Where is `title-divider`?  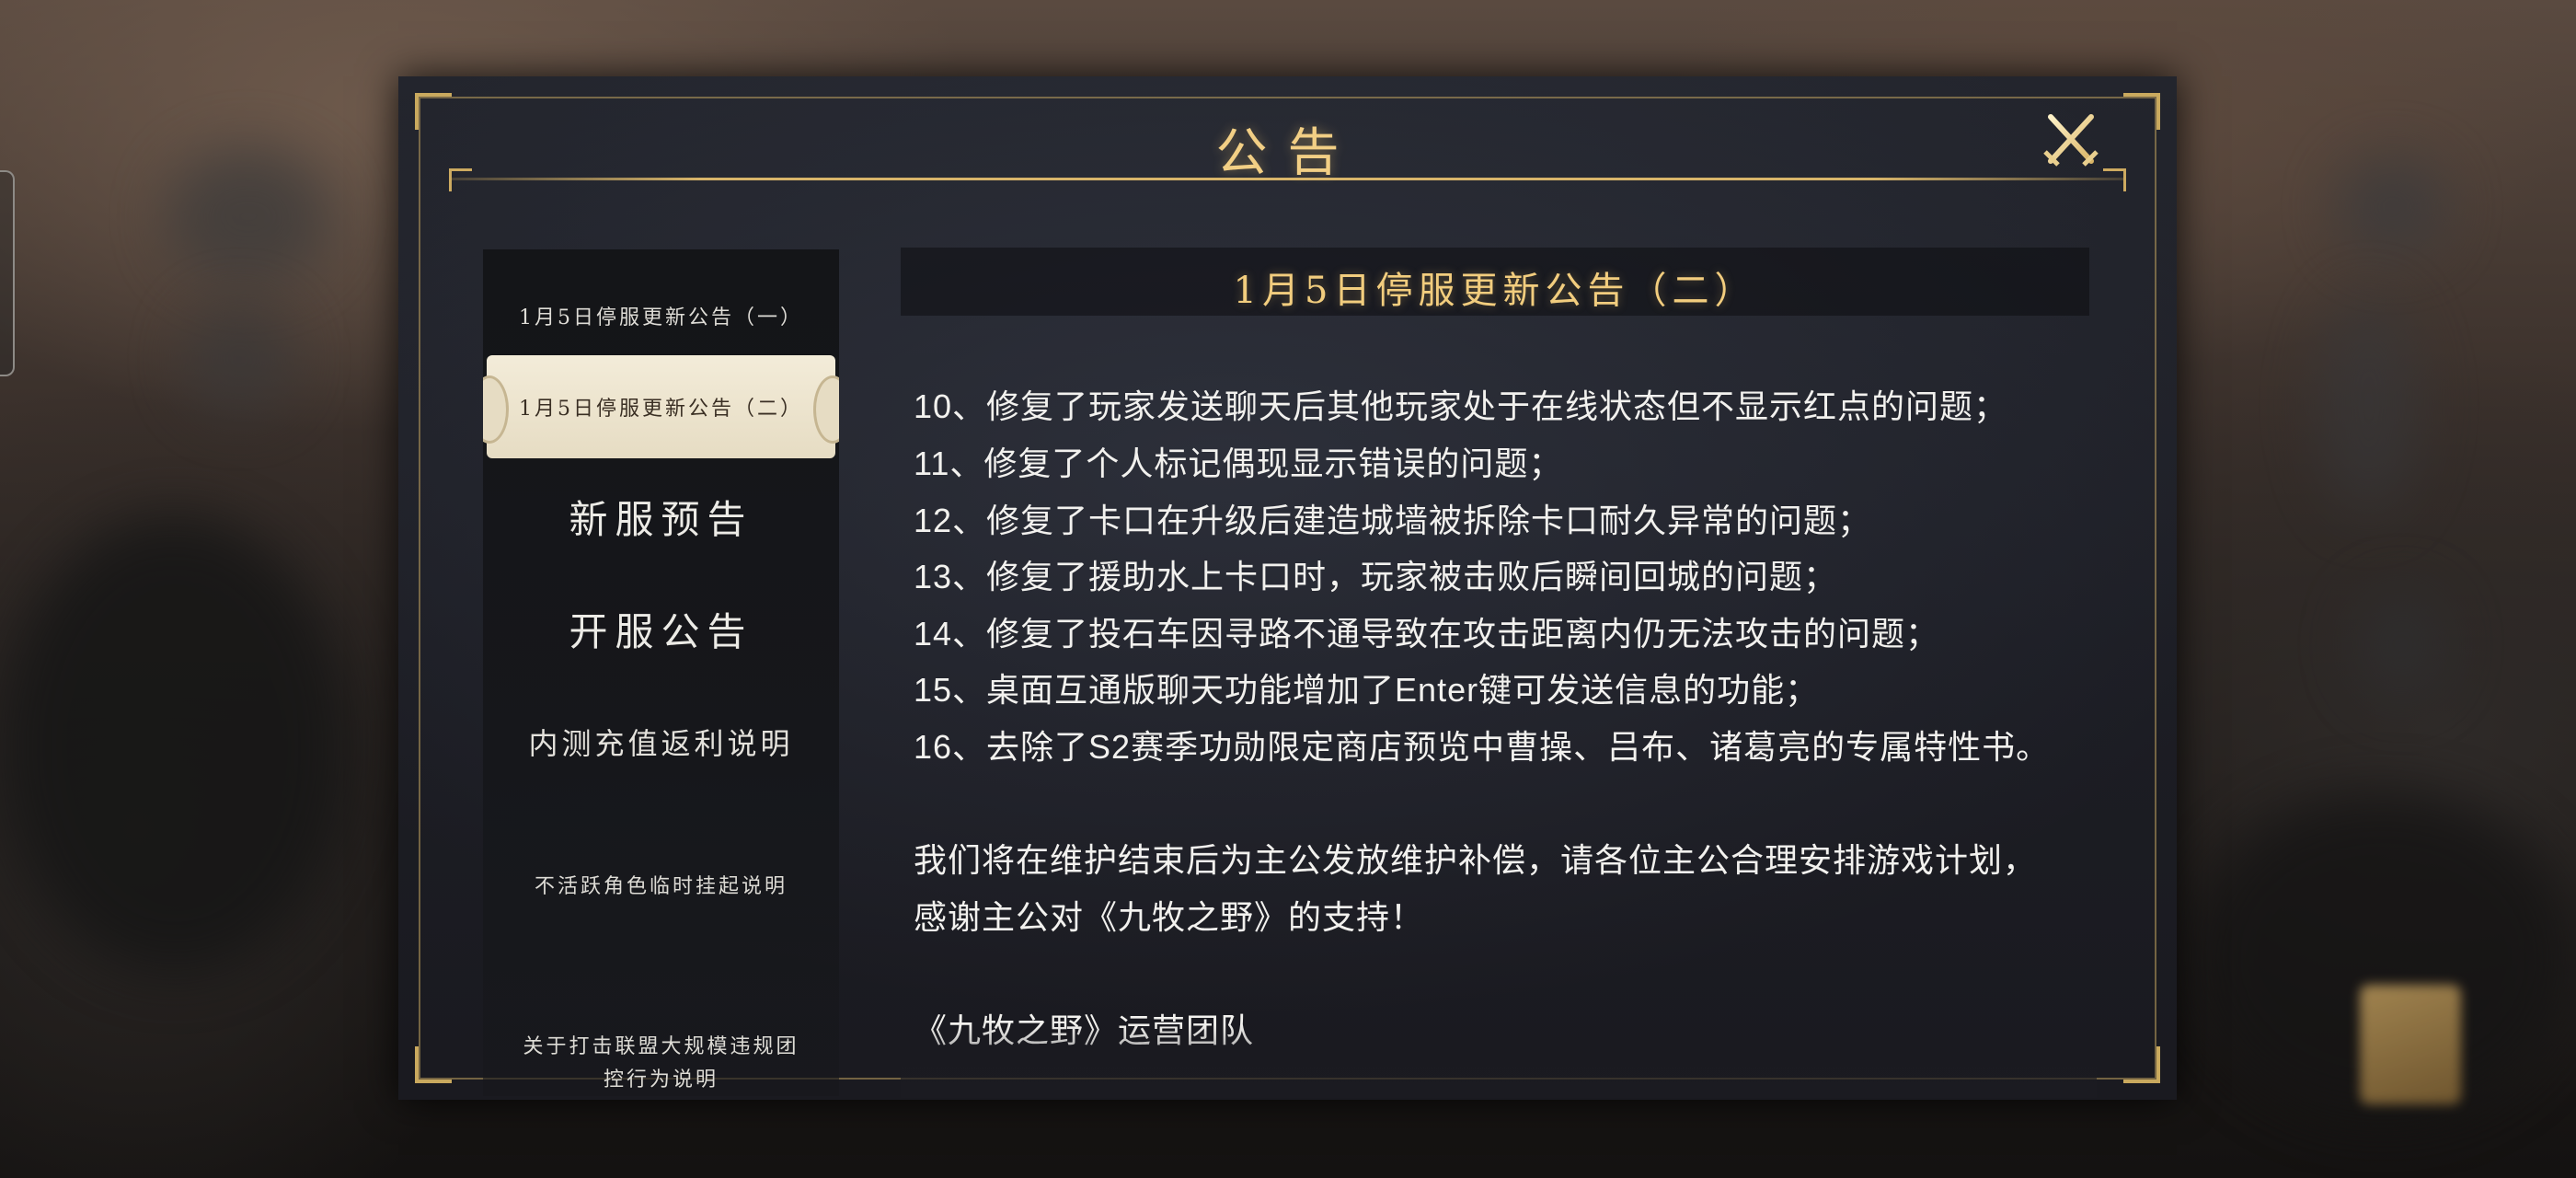
title-divider is located at coordinates (1287, 179).